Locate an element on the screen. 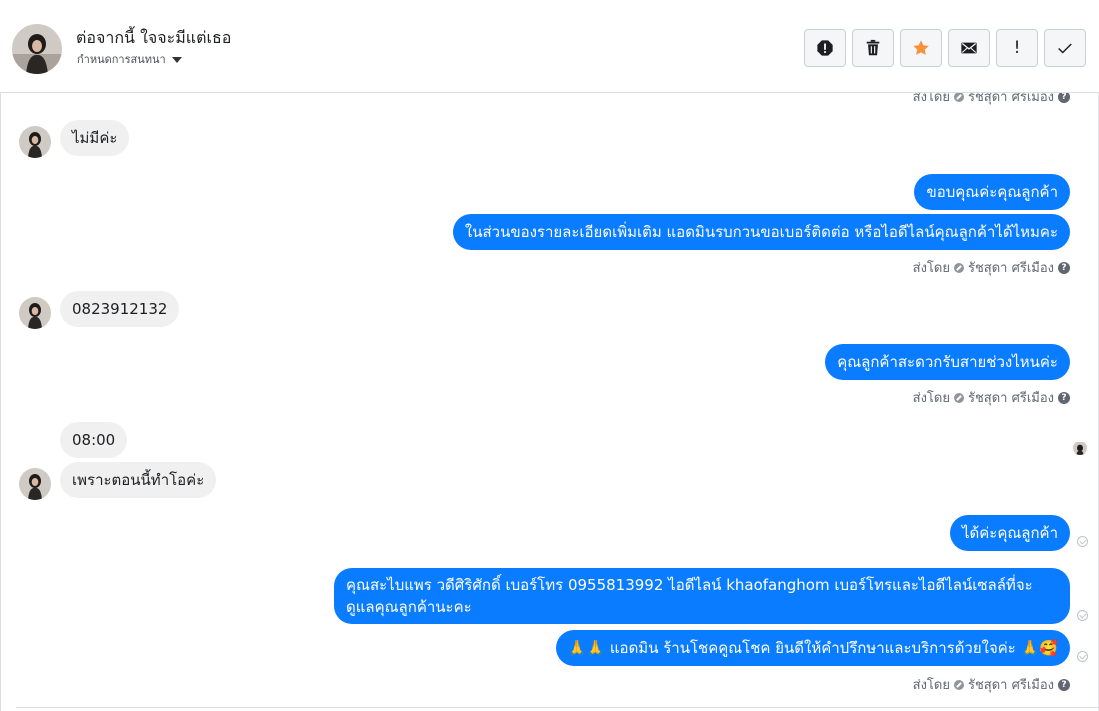  caret-down-icon is located at coordinates (176, 60).